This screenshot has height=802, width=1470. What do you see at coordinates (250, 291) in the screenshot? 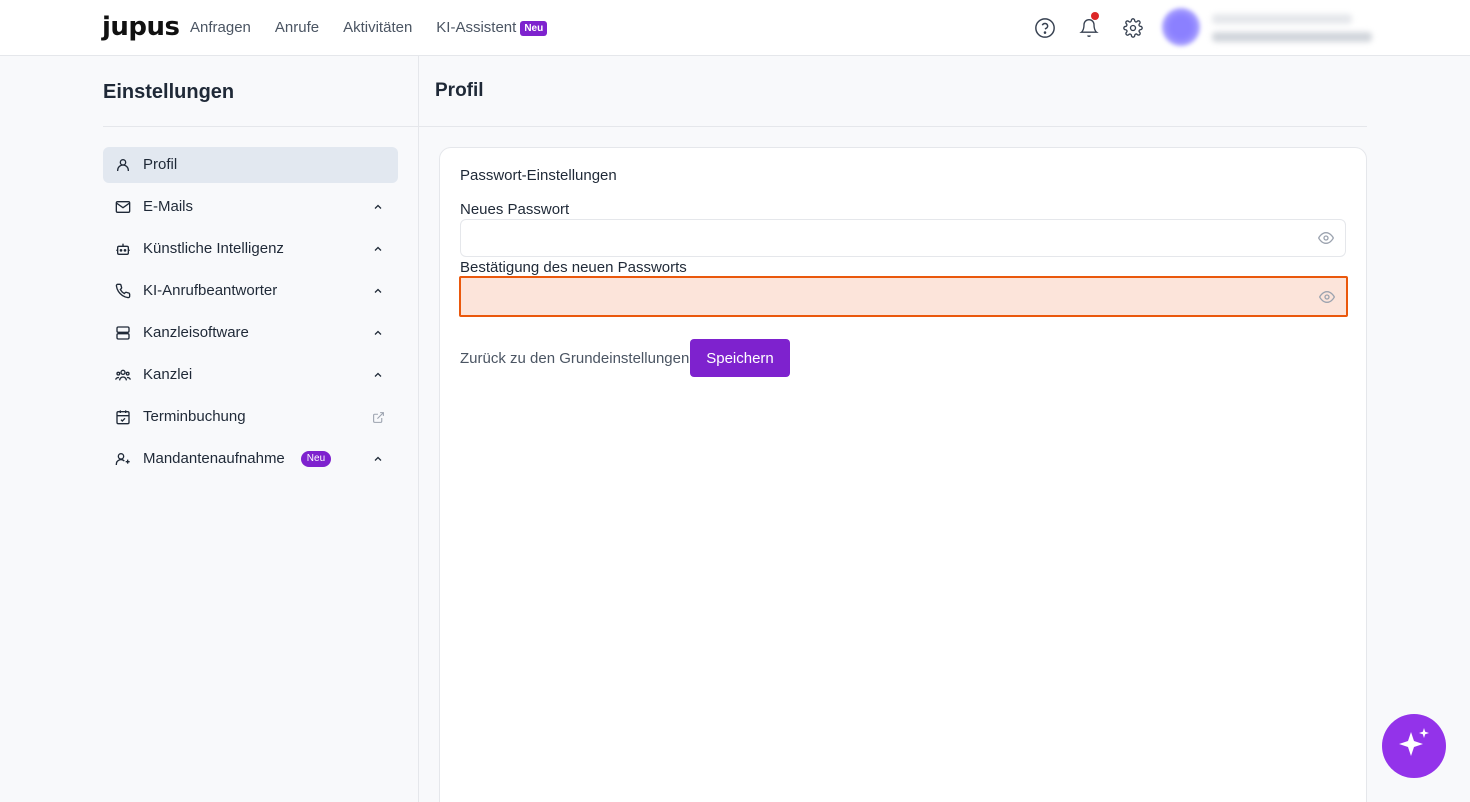
I see `sidebar-item-ki-anrufbeantworter: KI-Anrufbeantworter` at bounding box center [250, 291].